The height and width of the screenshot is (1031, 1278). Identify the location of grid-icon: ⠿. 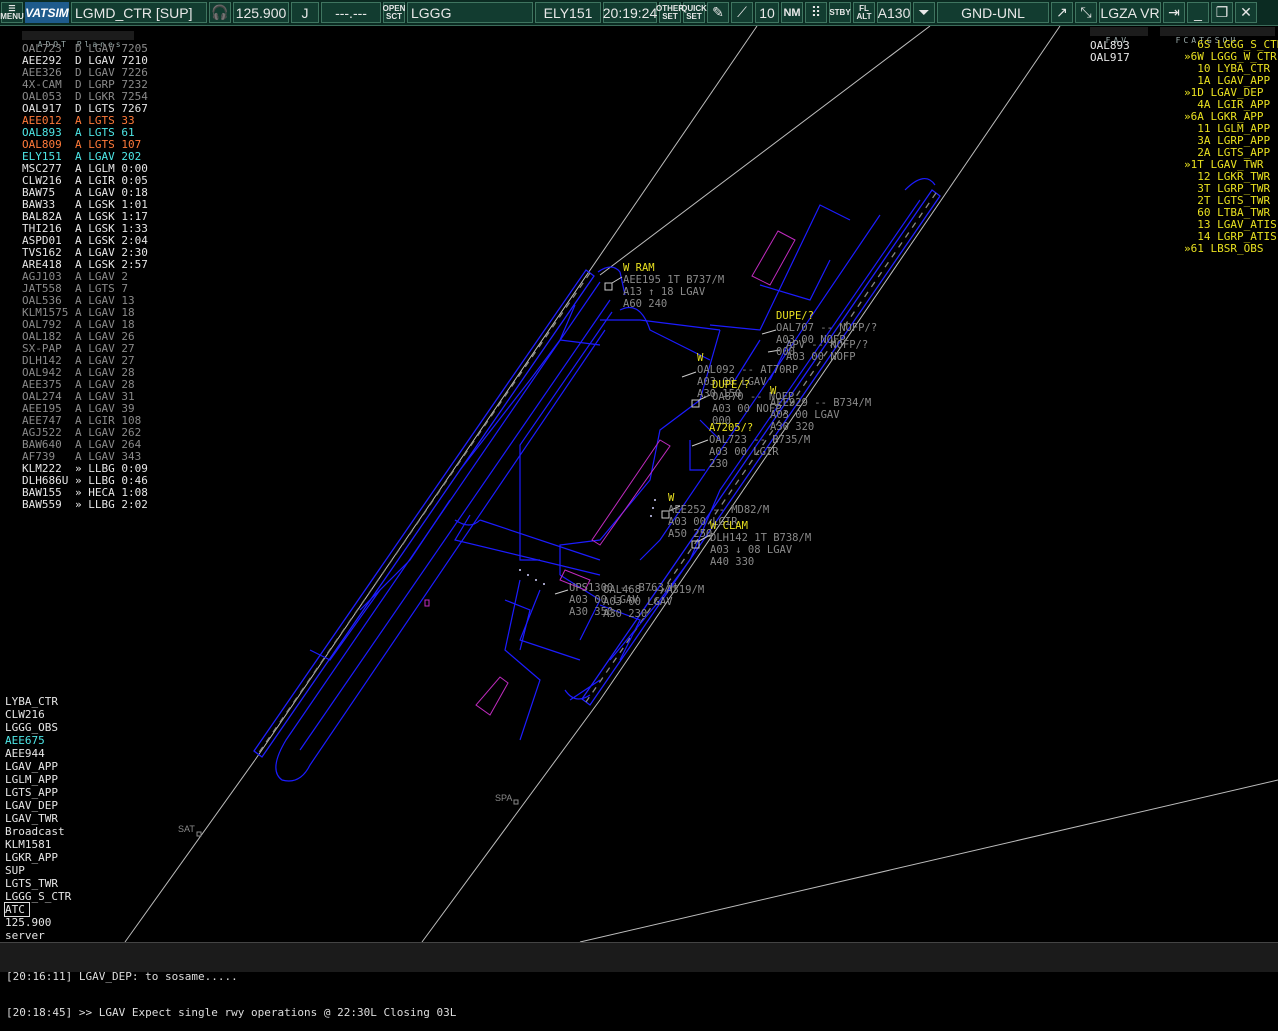
(816, 12).